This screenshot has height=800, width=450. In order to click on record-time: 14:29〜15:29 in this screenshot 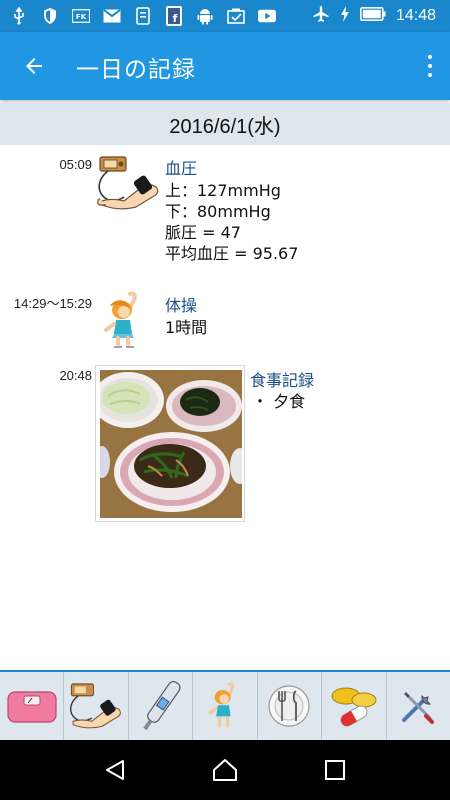, I will do `click(52, 303)`.